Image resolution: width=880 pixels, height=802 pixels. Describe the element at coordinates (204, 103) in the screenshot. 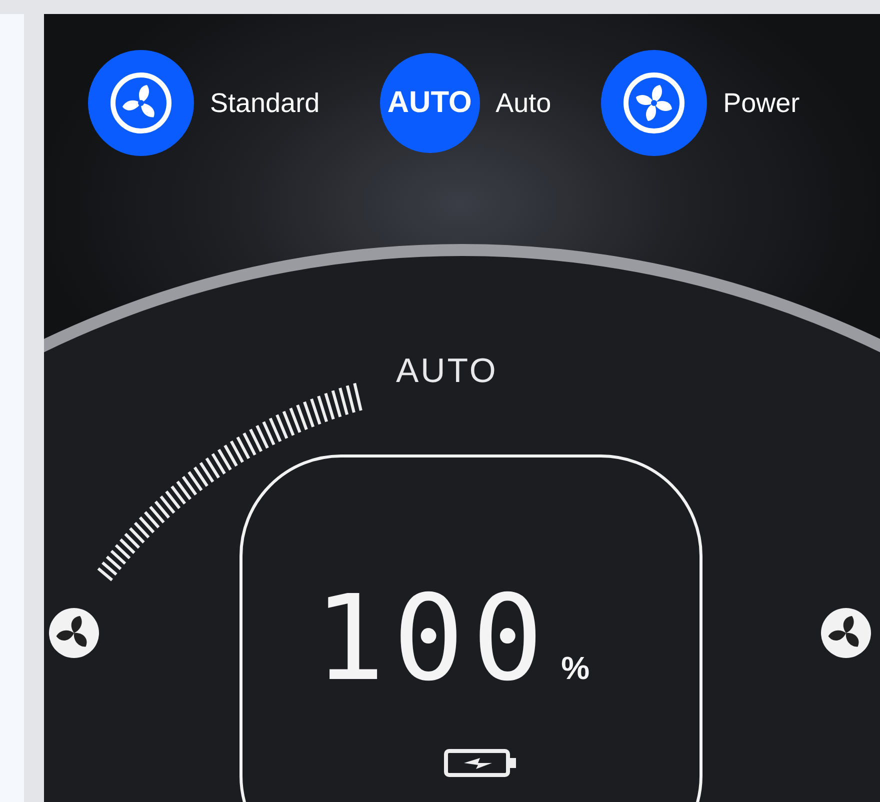

I see `mode-button: Standard` at that location.